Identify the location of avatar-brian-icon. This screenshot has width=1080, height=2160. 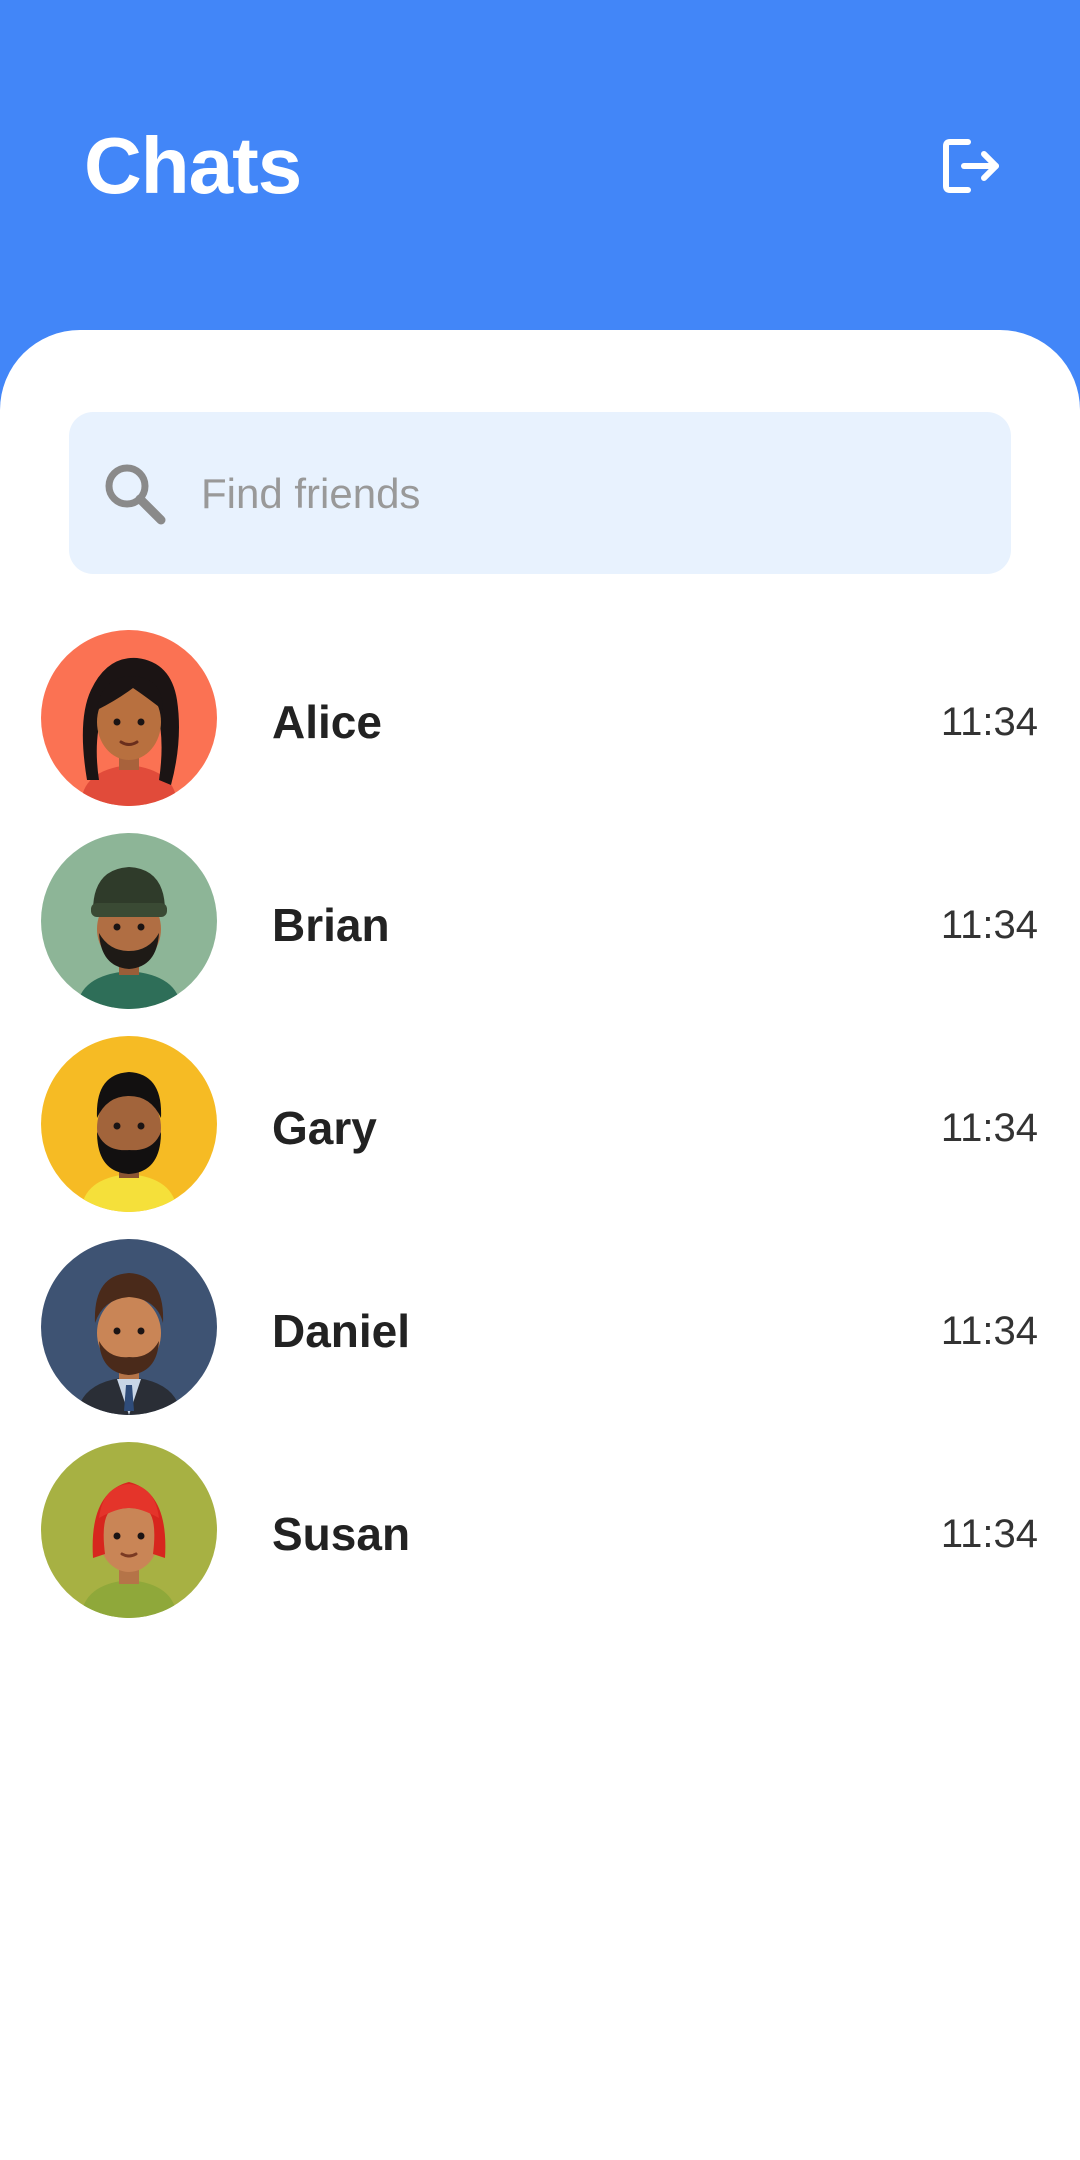
(129, 921).